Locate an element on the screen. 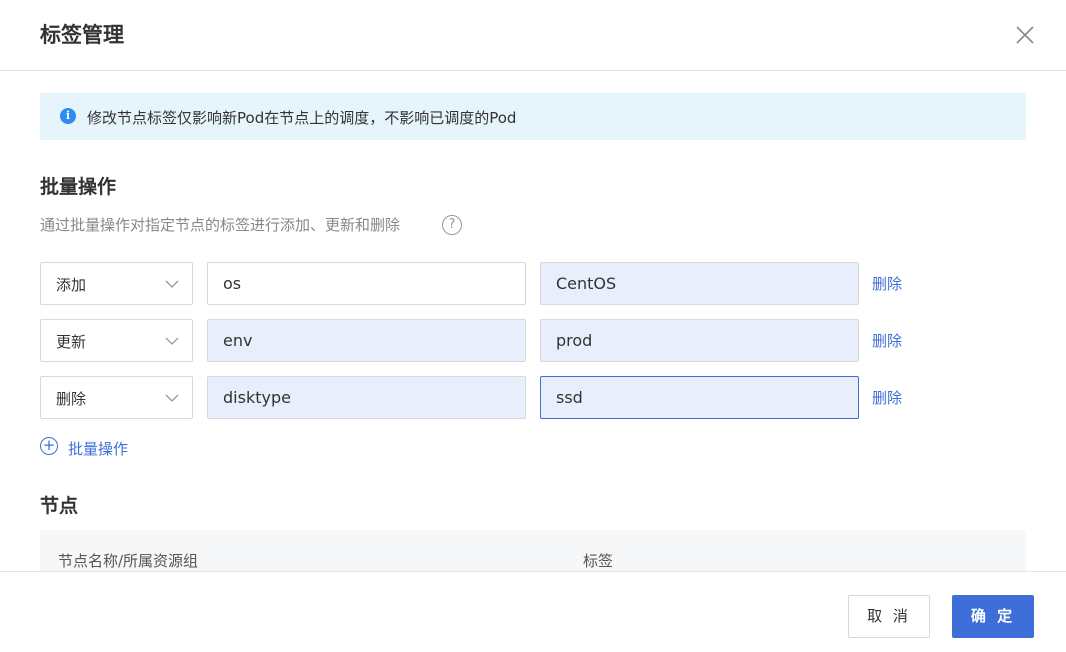  column-header-node-name: 节点名称/所属资源组 is located at coordinates (128, 561).